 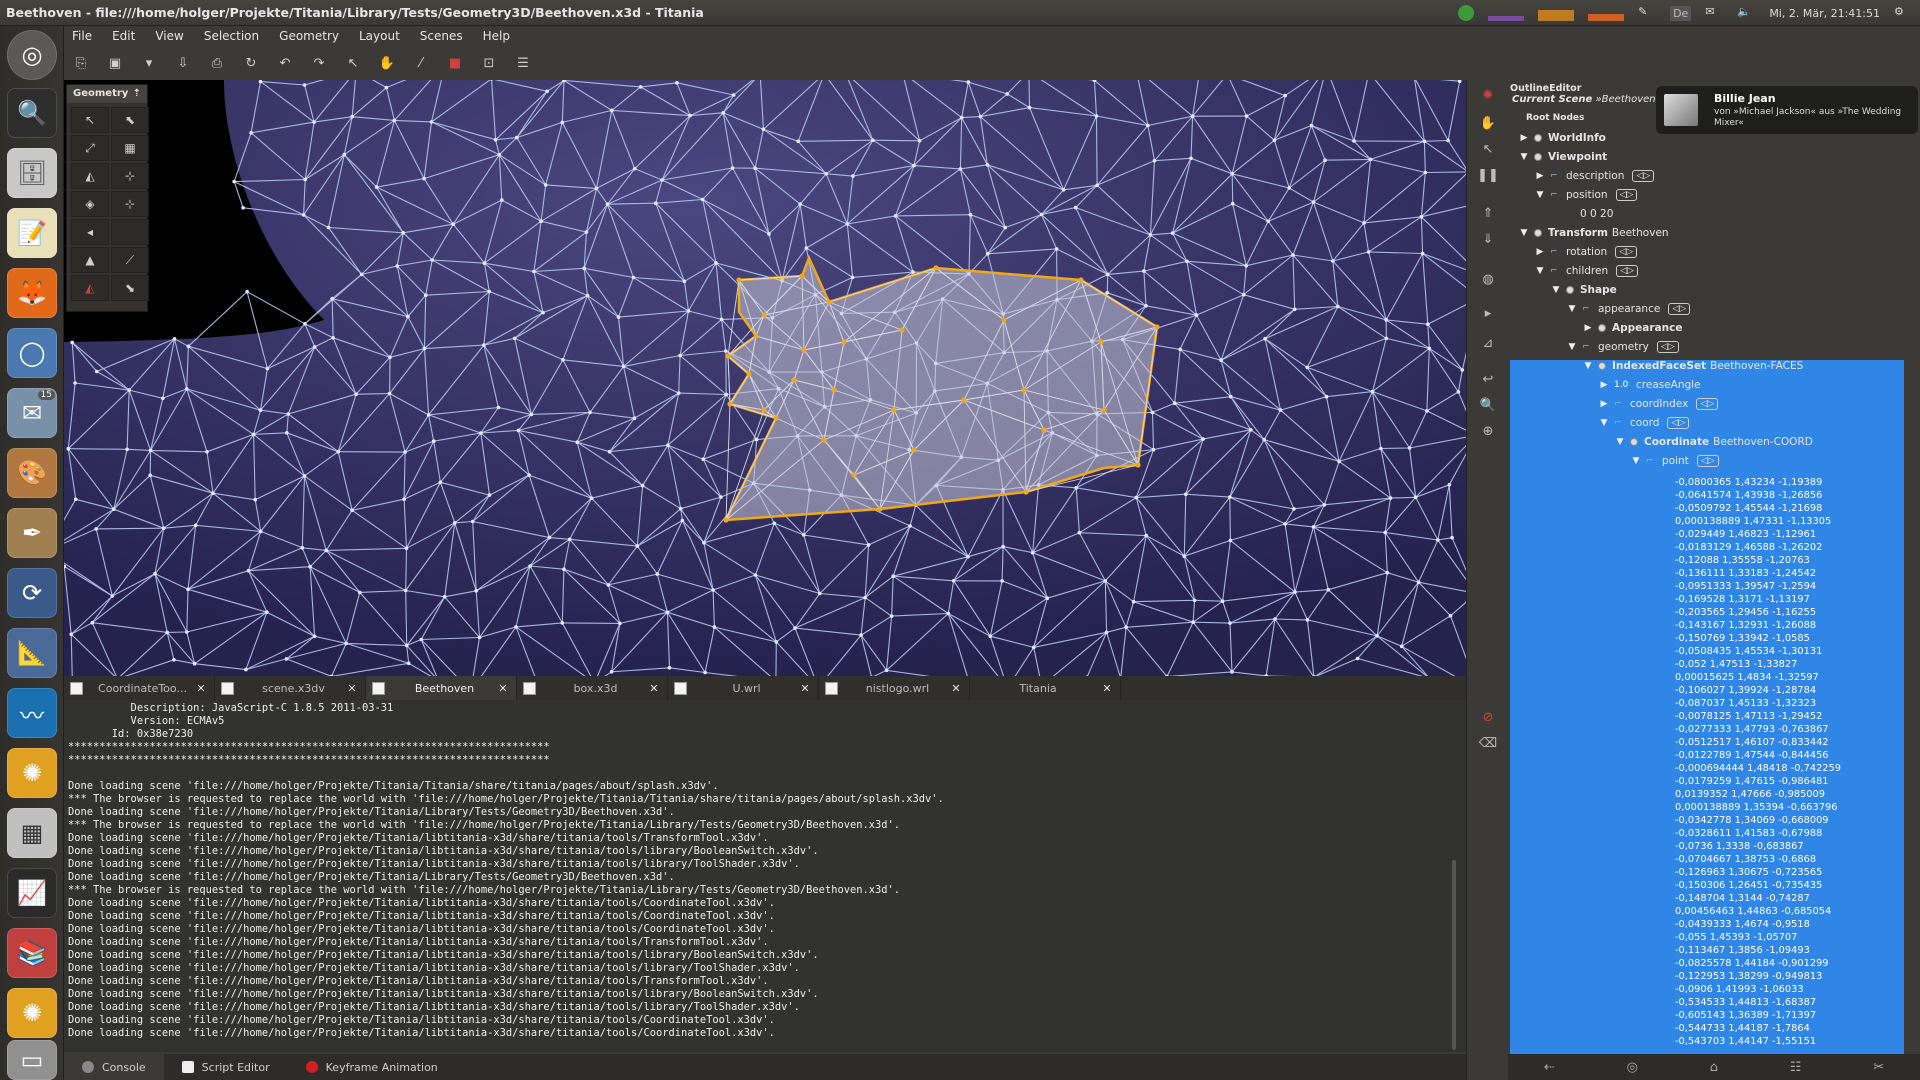 What do you see at coordinates (1790, 521) in the screenshot?
I see `point-value: 0,000138889 1,47331 -1,13305` at bounding box center [1790, 521].